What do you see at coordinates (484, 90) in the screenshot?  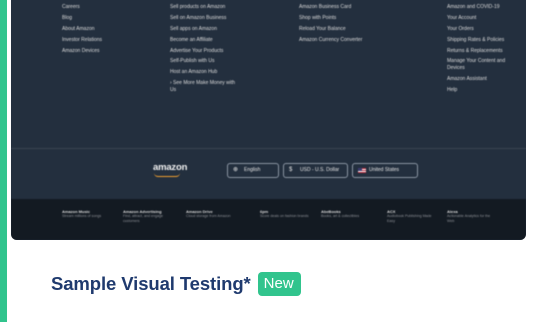 I see `footer-link: Help` at bounding box center [484, 90].